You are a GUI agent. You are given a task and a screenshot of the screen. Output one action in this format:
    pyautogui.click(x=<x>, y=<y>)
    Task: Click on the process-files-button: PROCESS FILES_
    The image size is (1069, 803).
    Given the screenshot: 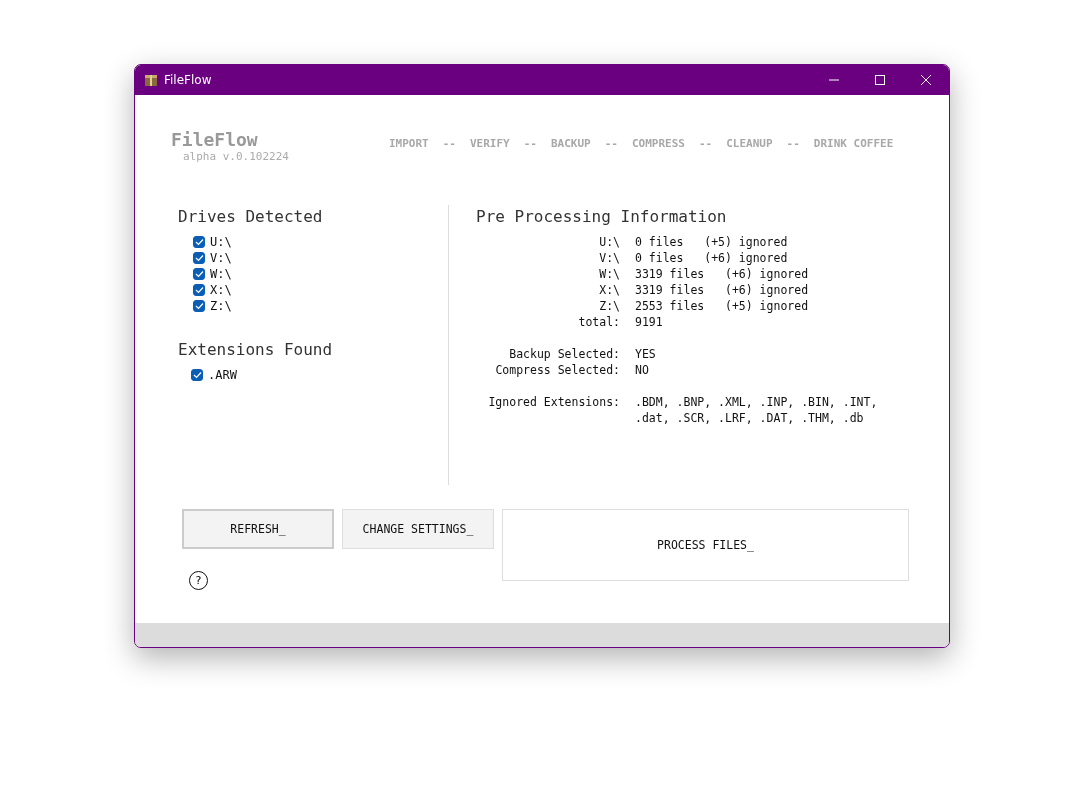 What is the action you would take?
    pyautogui.click(x=705, y=545)
    